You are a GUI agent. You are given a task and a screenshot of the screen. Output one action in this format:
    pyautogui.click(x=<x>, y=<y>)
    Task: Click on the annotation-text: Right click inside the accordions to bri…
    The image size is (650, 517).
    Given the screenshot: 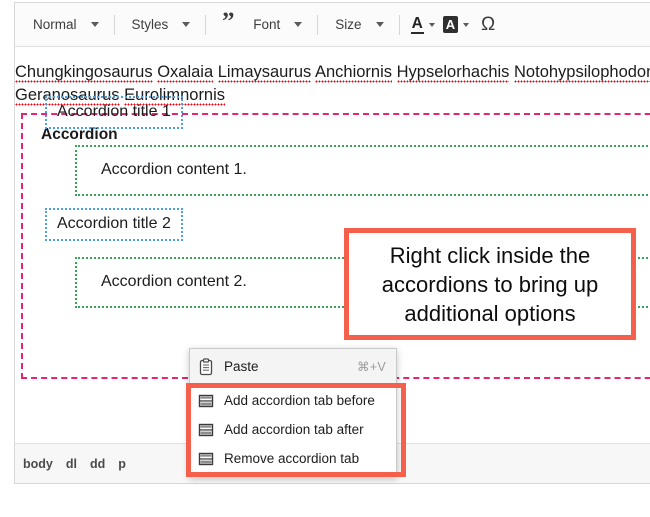 What is the action you would take?
    pyautogui.click(x=490, y=284)
    